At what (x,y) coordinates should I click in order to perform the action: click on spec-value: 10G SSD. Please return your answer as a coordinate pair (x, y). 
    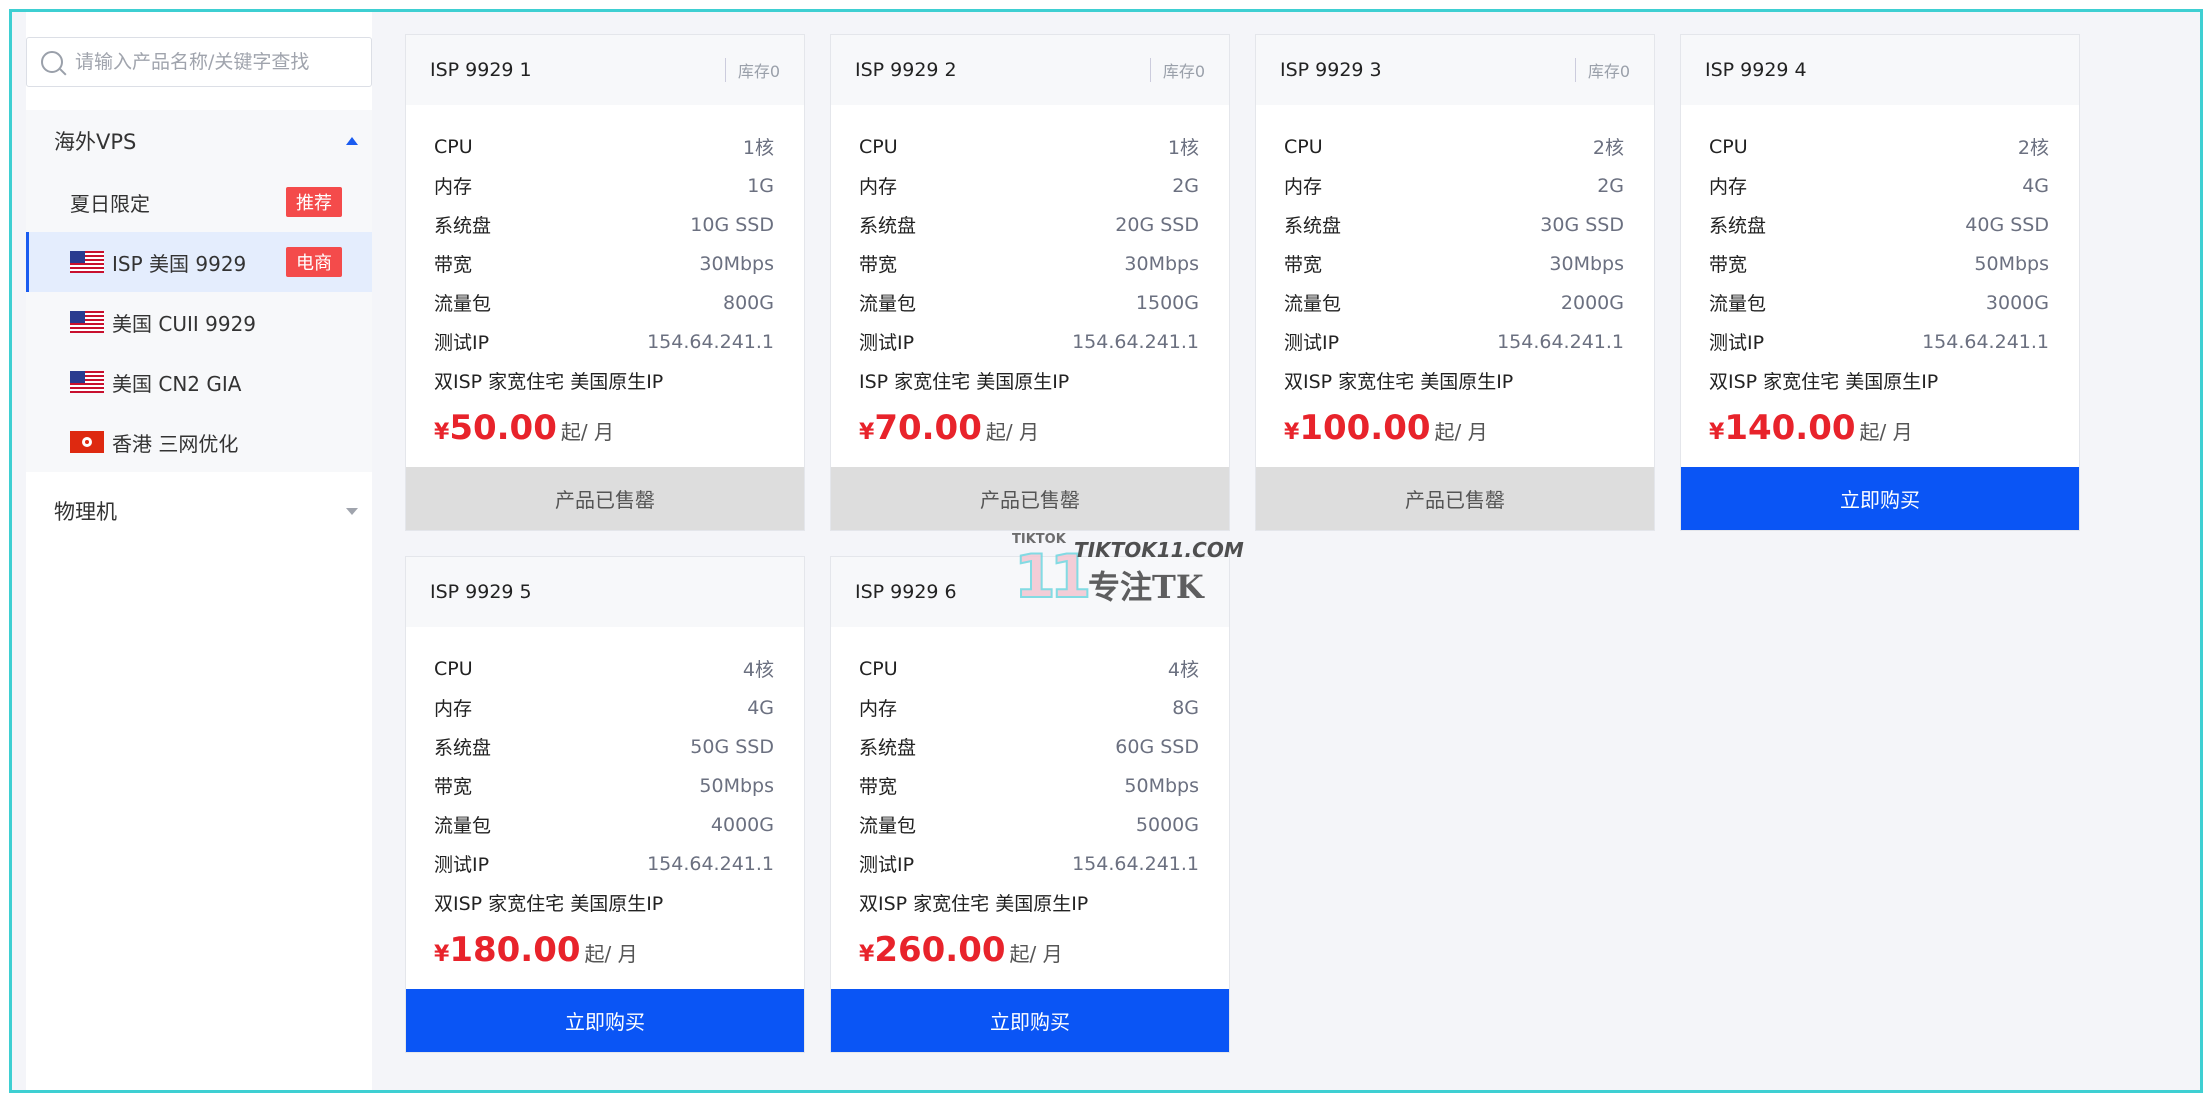
    Looking at the image, I should click on (732, 224).